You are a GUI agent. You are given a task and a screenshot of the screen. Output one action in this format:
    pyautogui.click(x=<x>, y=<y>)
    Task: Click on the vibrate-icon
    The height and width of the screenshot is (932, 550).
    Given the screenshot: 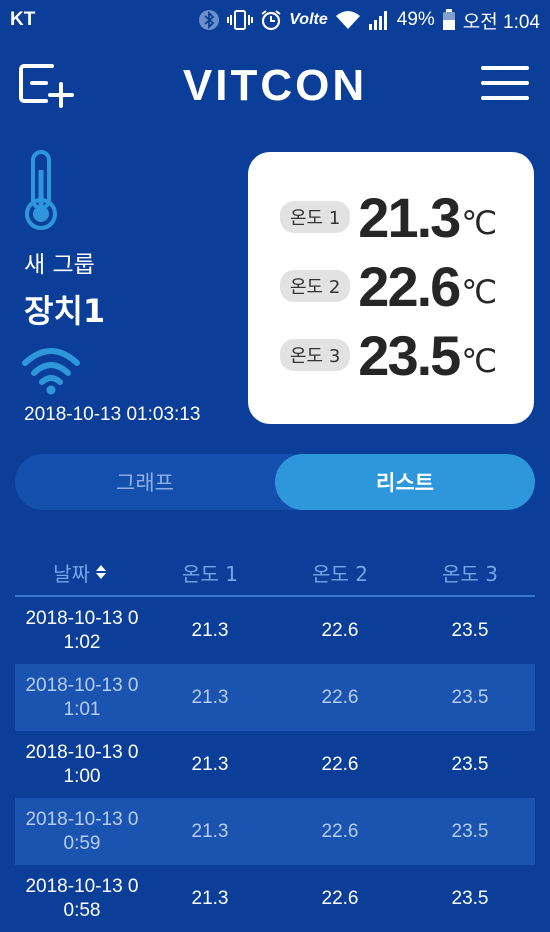 What is the action you would take?
    pyautogui.click(x=240, y=20)
    